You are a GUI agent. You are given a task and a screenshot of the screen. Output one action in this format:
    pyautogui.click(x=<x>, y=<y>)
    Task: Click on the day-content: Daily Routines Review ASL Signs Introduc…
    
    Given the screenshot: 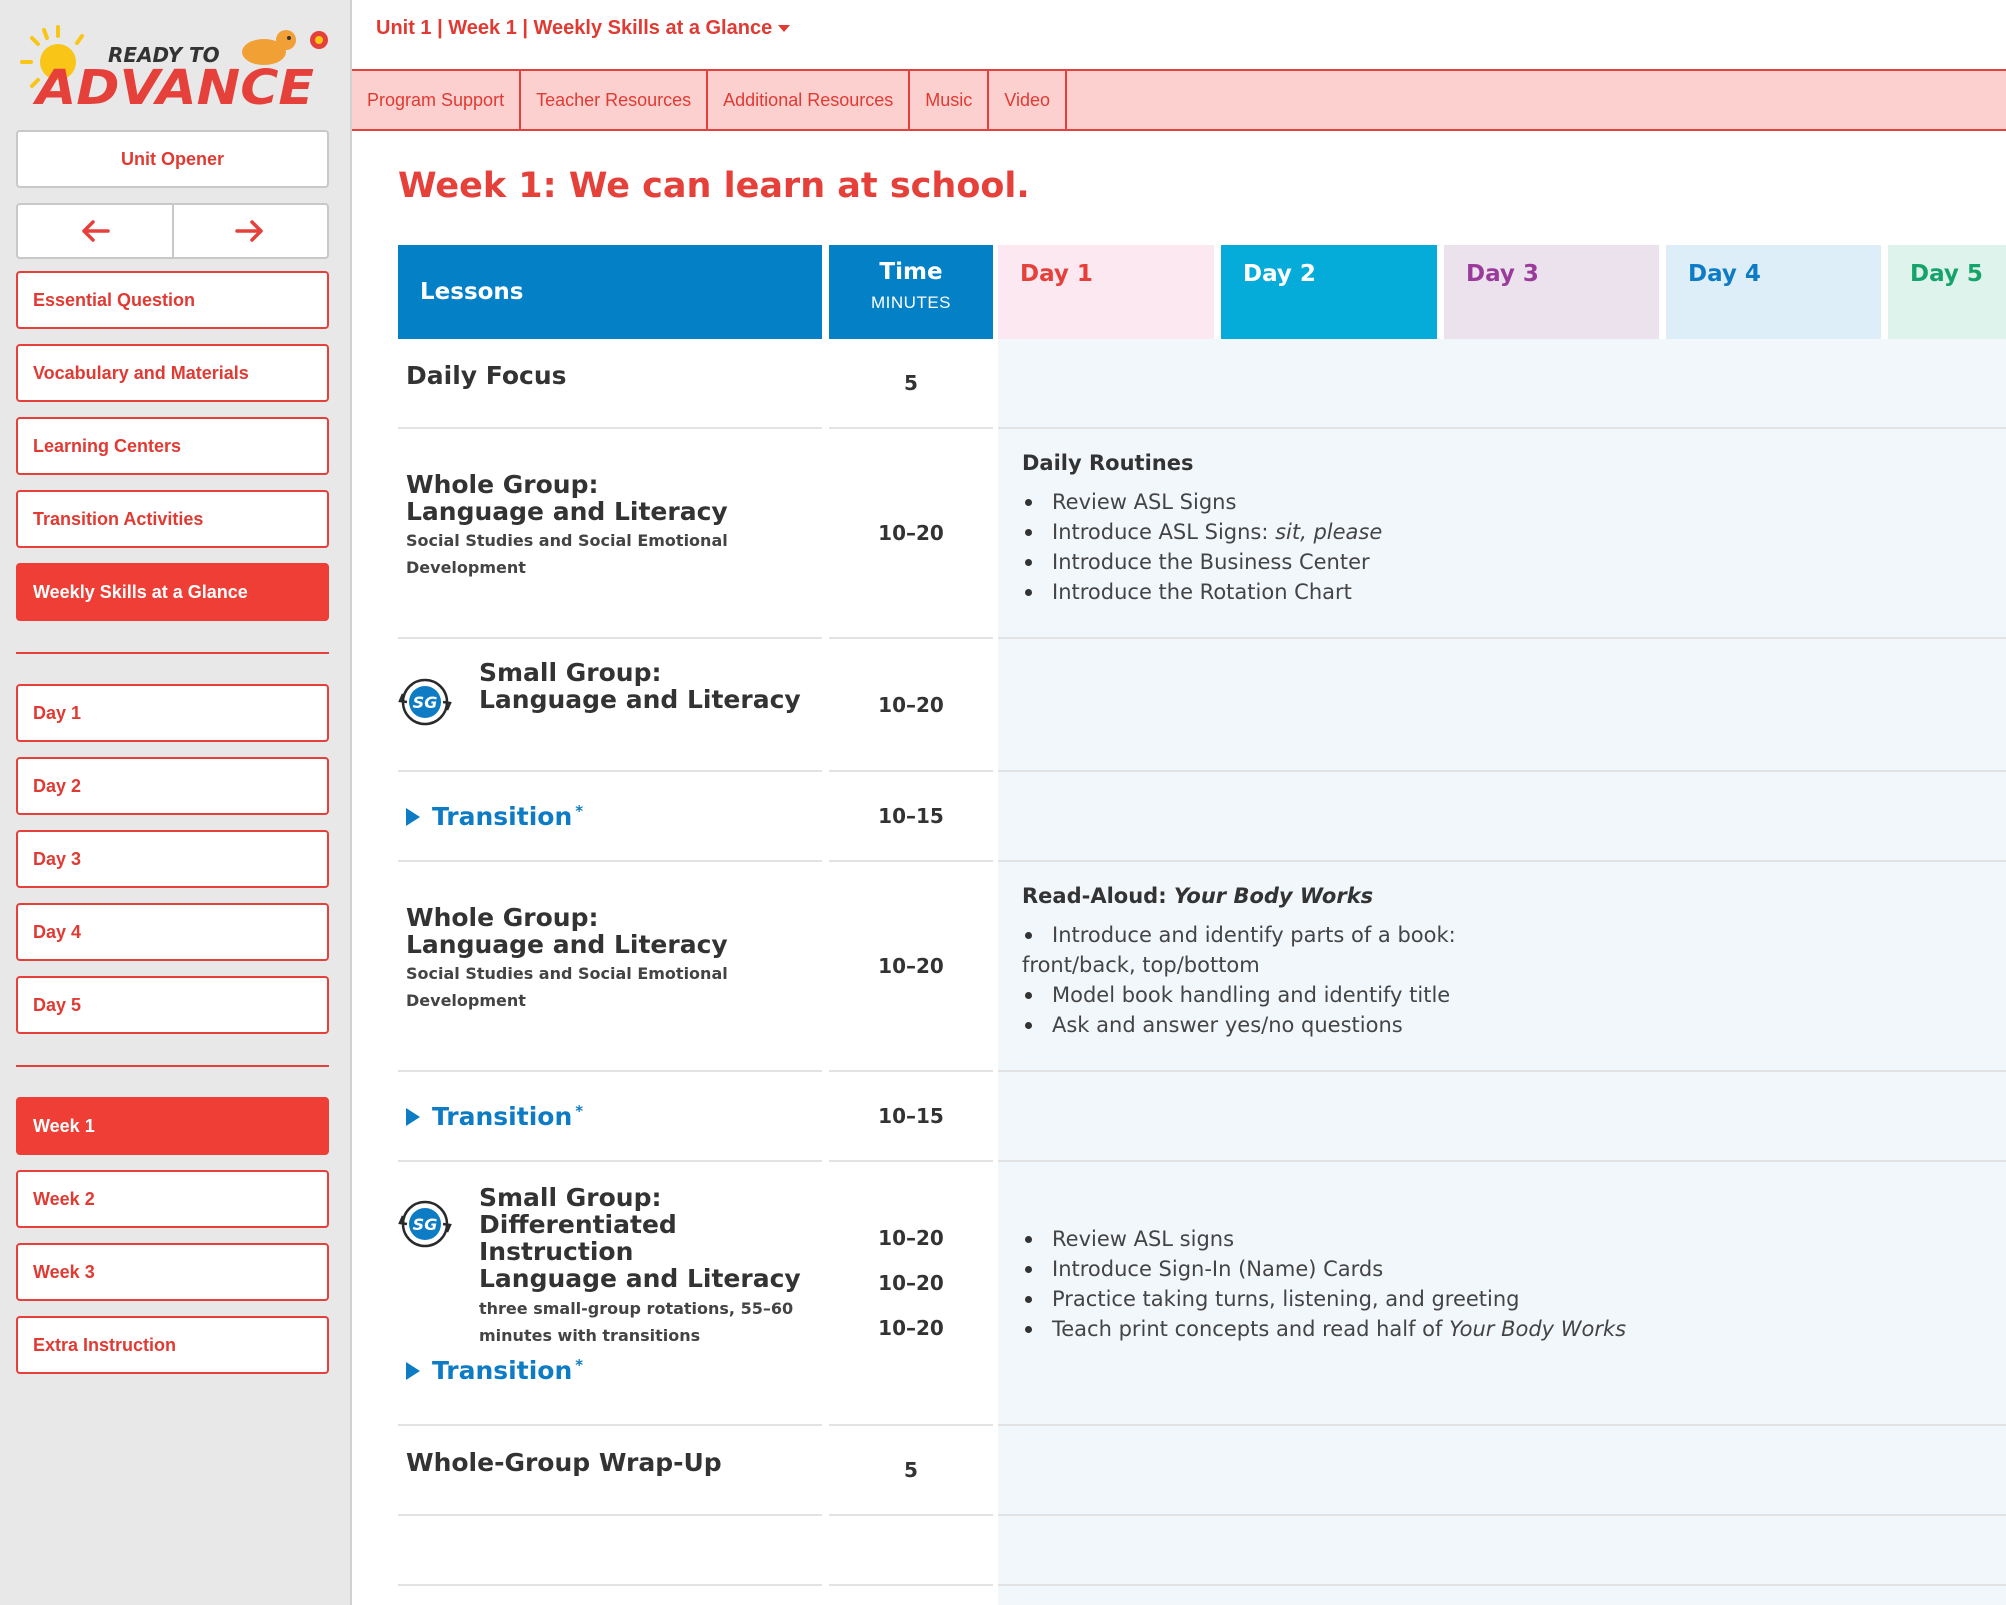 What is the action you would take?
    pyautogui.click(x=1202, y=529)
    